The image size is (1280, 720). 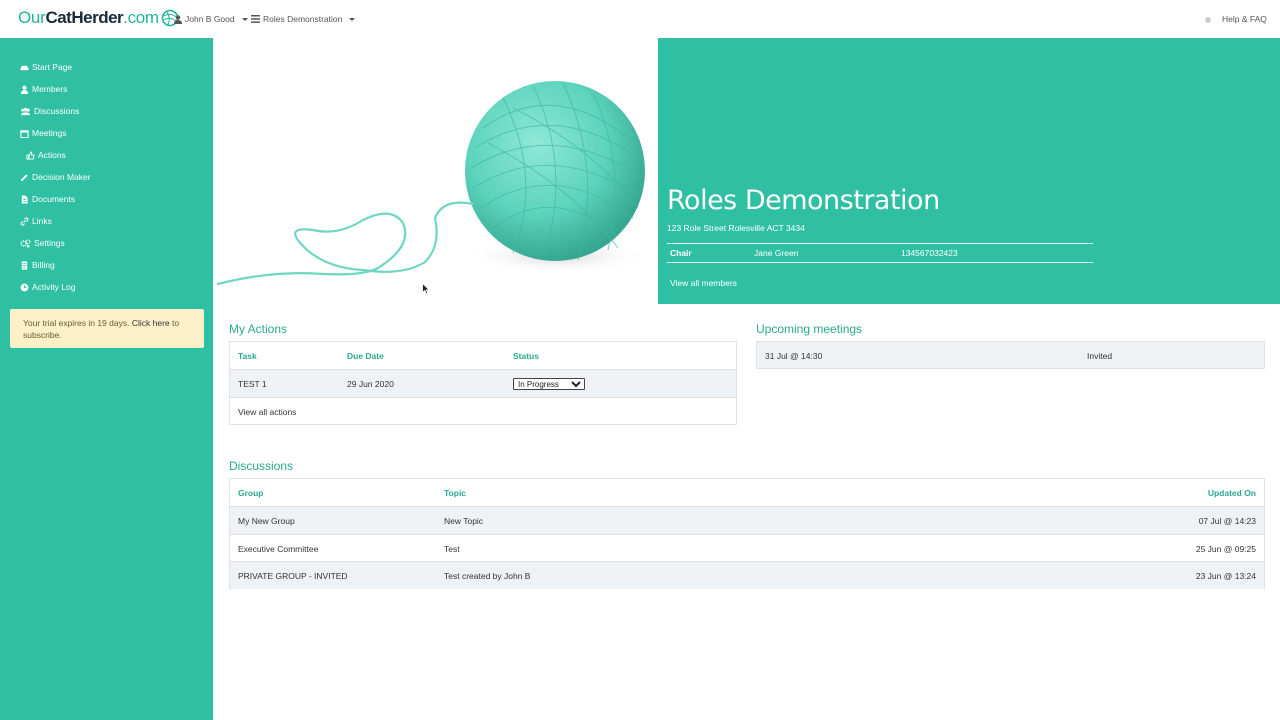 What do you see at coordinates (24, 67) in the screenshot?
I see `car-icon` at bounding box center [24, 67].